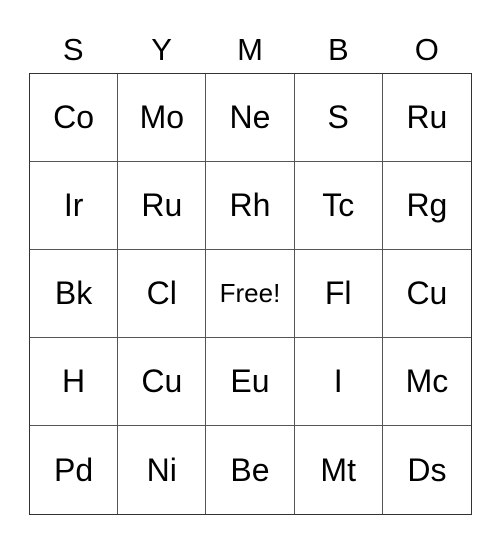 The width and height of the screenshot is (500, 544). What do you see at coordinates (162, 294) in the screenshot?
I see `bingo-cell: Cl` at bounding box center [162, 294].